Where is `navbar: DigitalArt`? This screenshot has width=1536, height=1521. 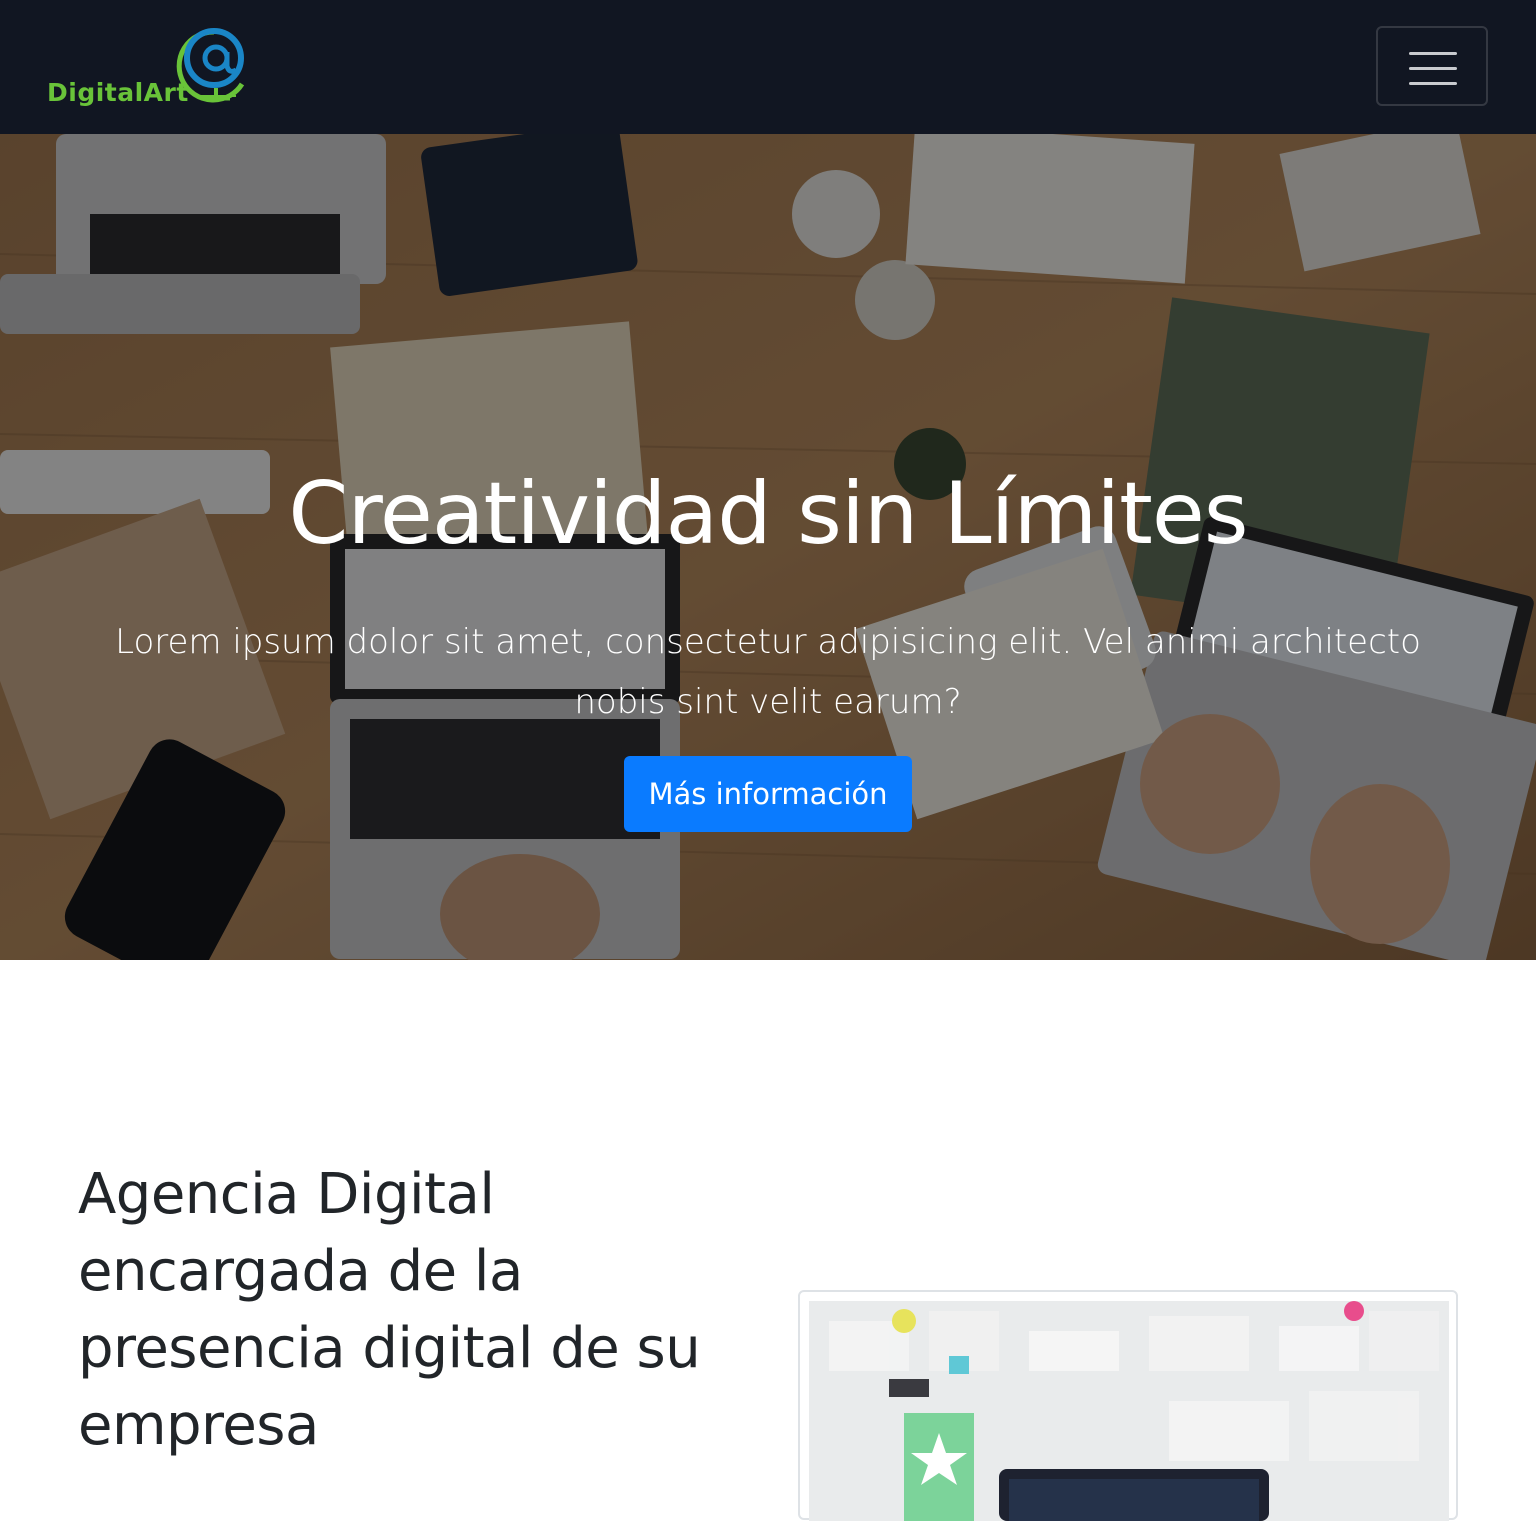
navbar: DigitalArt is located at coordinates (768, 67).